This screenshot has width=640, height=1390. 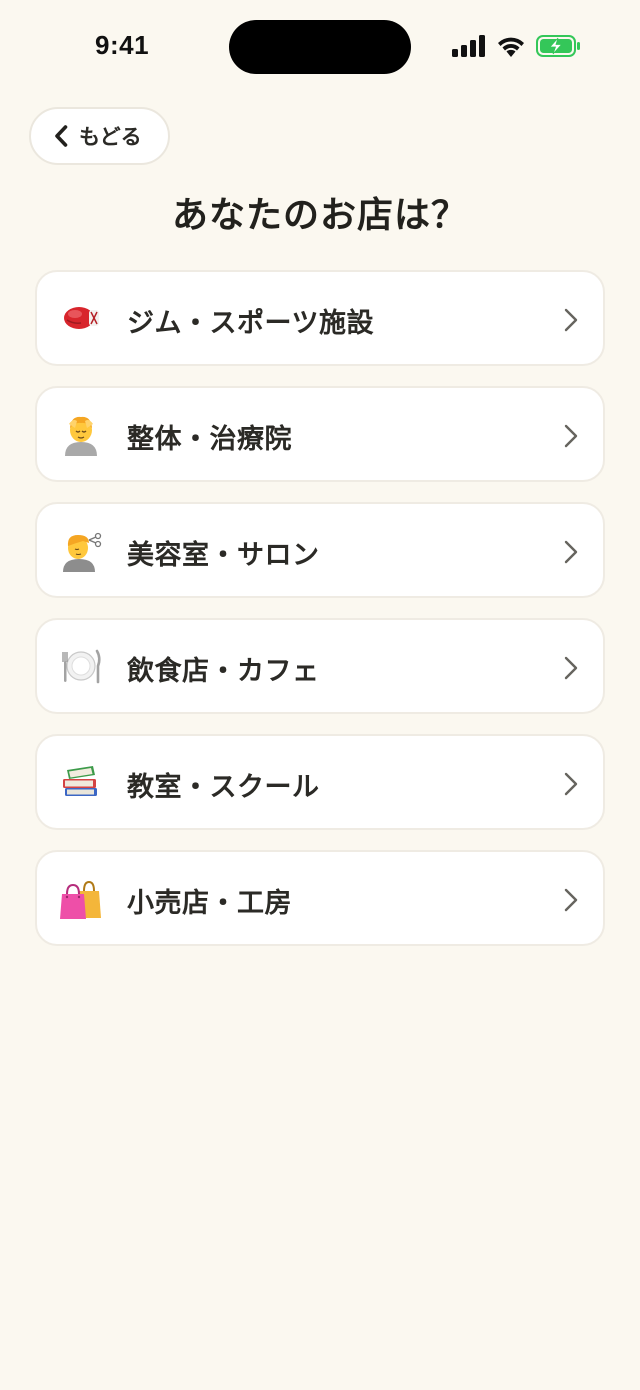 I want to click on status-time: 9:41, so click(x=122, y=45).